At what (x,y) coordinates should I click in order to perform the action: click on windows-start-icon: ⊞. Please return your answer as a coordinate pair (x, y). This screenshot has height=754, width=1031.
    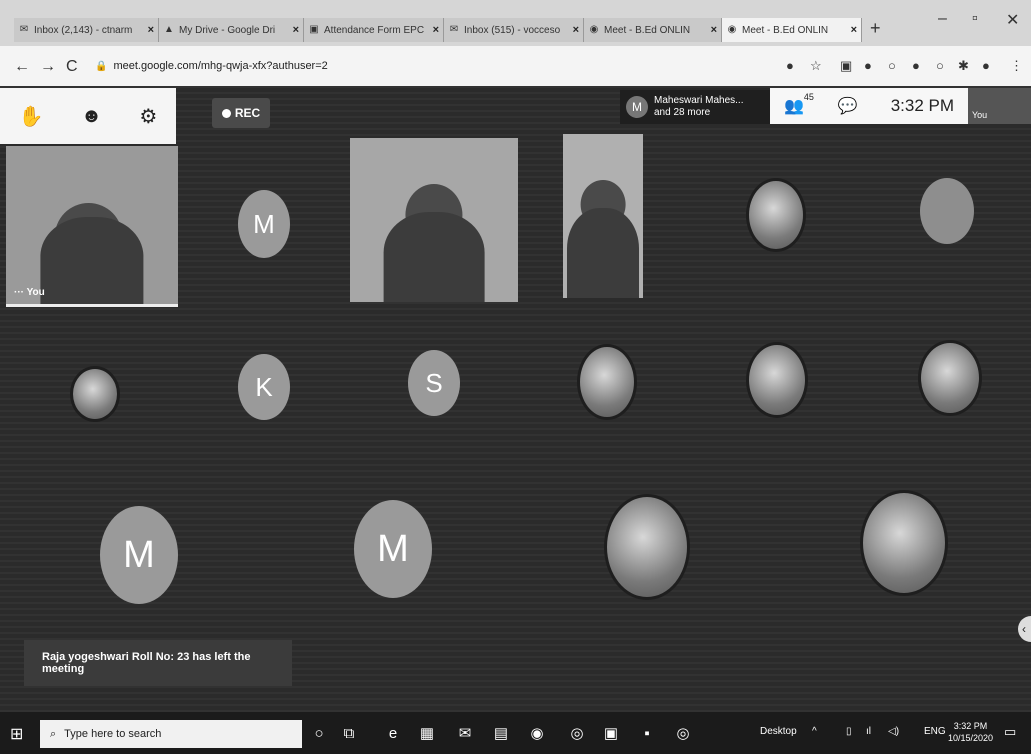
    Looking at the image, I should click on (16, 734).